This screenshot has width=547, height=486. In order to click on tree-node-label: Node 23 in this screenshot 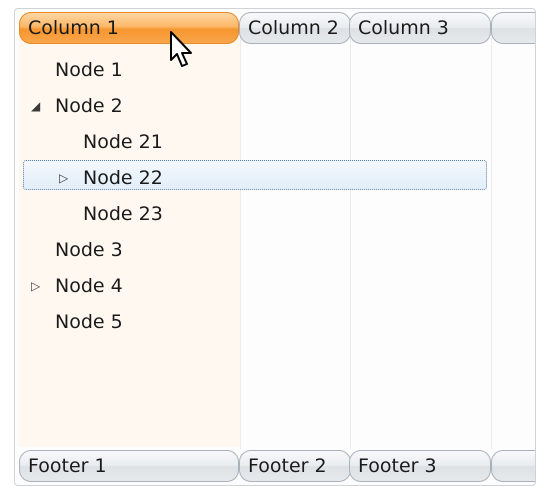, I will do `click(123, 214)`.